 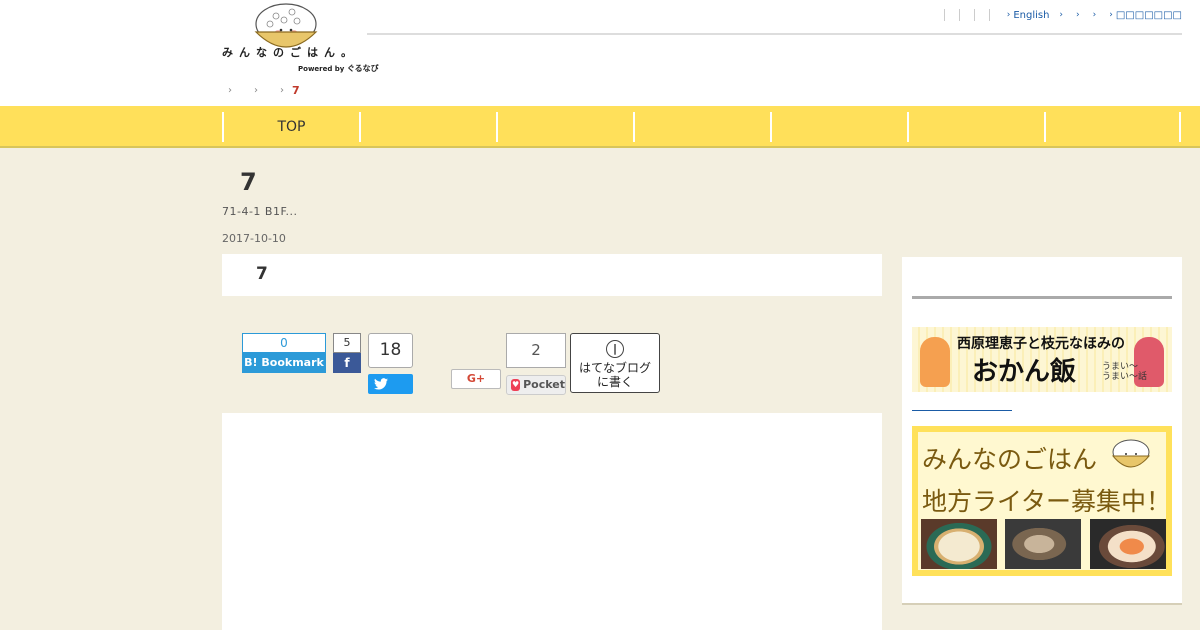 What do you see at coordinates (1125, 372) in the screenshot?
I see `okan-meshi-banner-sub: うまい～ うまい～話` at bounding box center [1125, 372].